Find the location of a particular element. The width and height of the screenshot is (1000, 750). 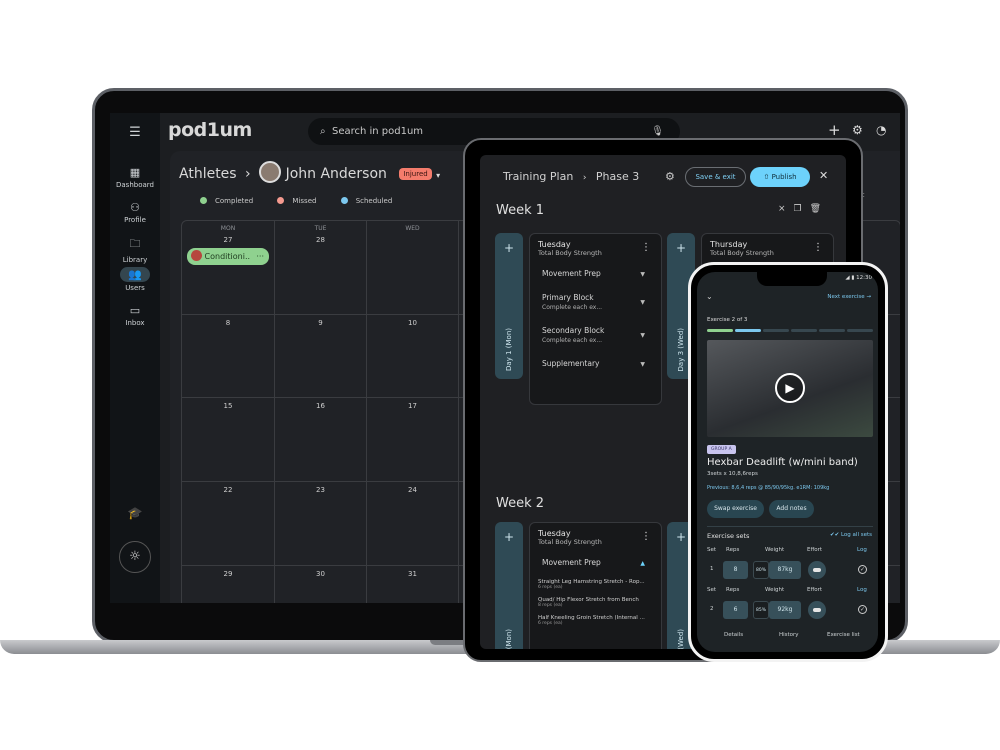

sidebar-item-dashboard: ▦ Dashboard is located at coordinates (135, 177).